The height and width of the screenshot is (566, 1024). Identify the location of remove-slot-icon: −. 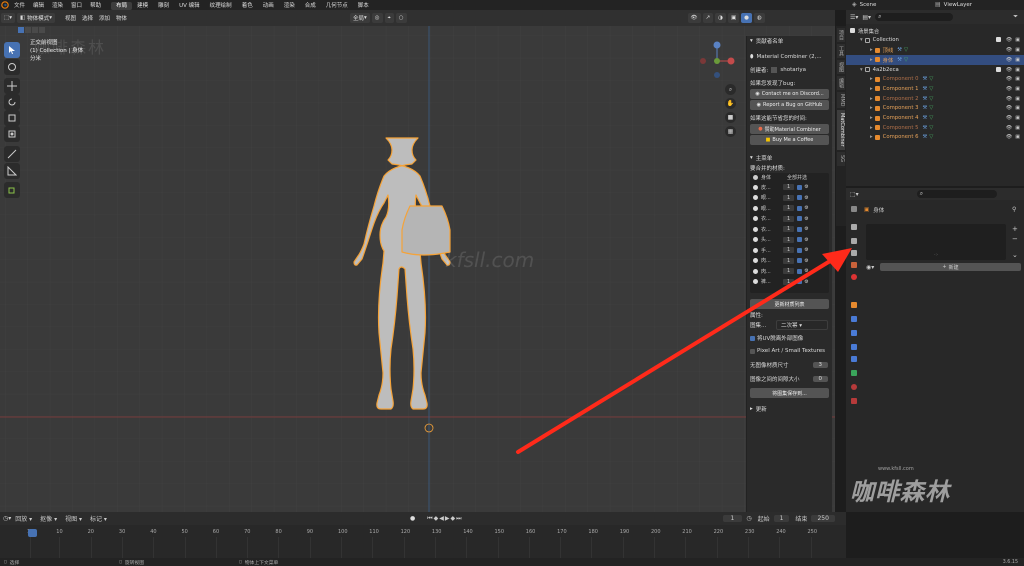
(1015, 239).